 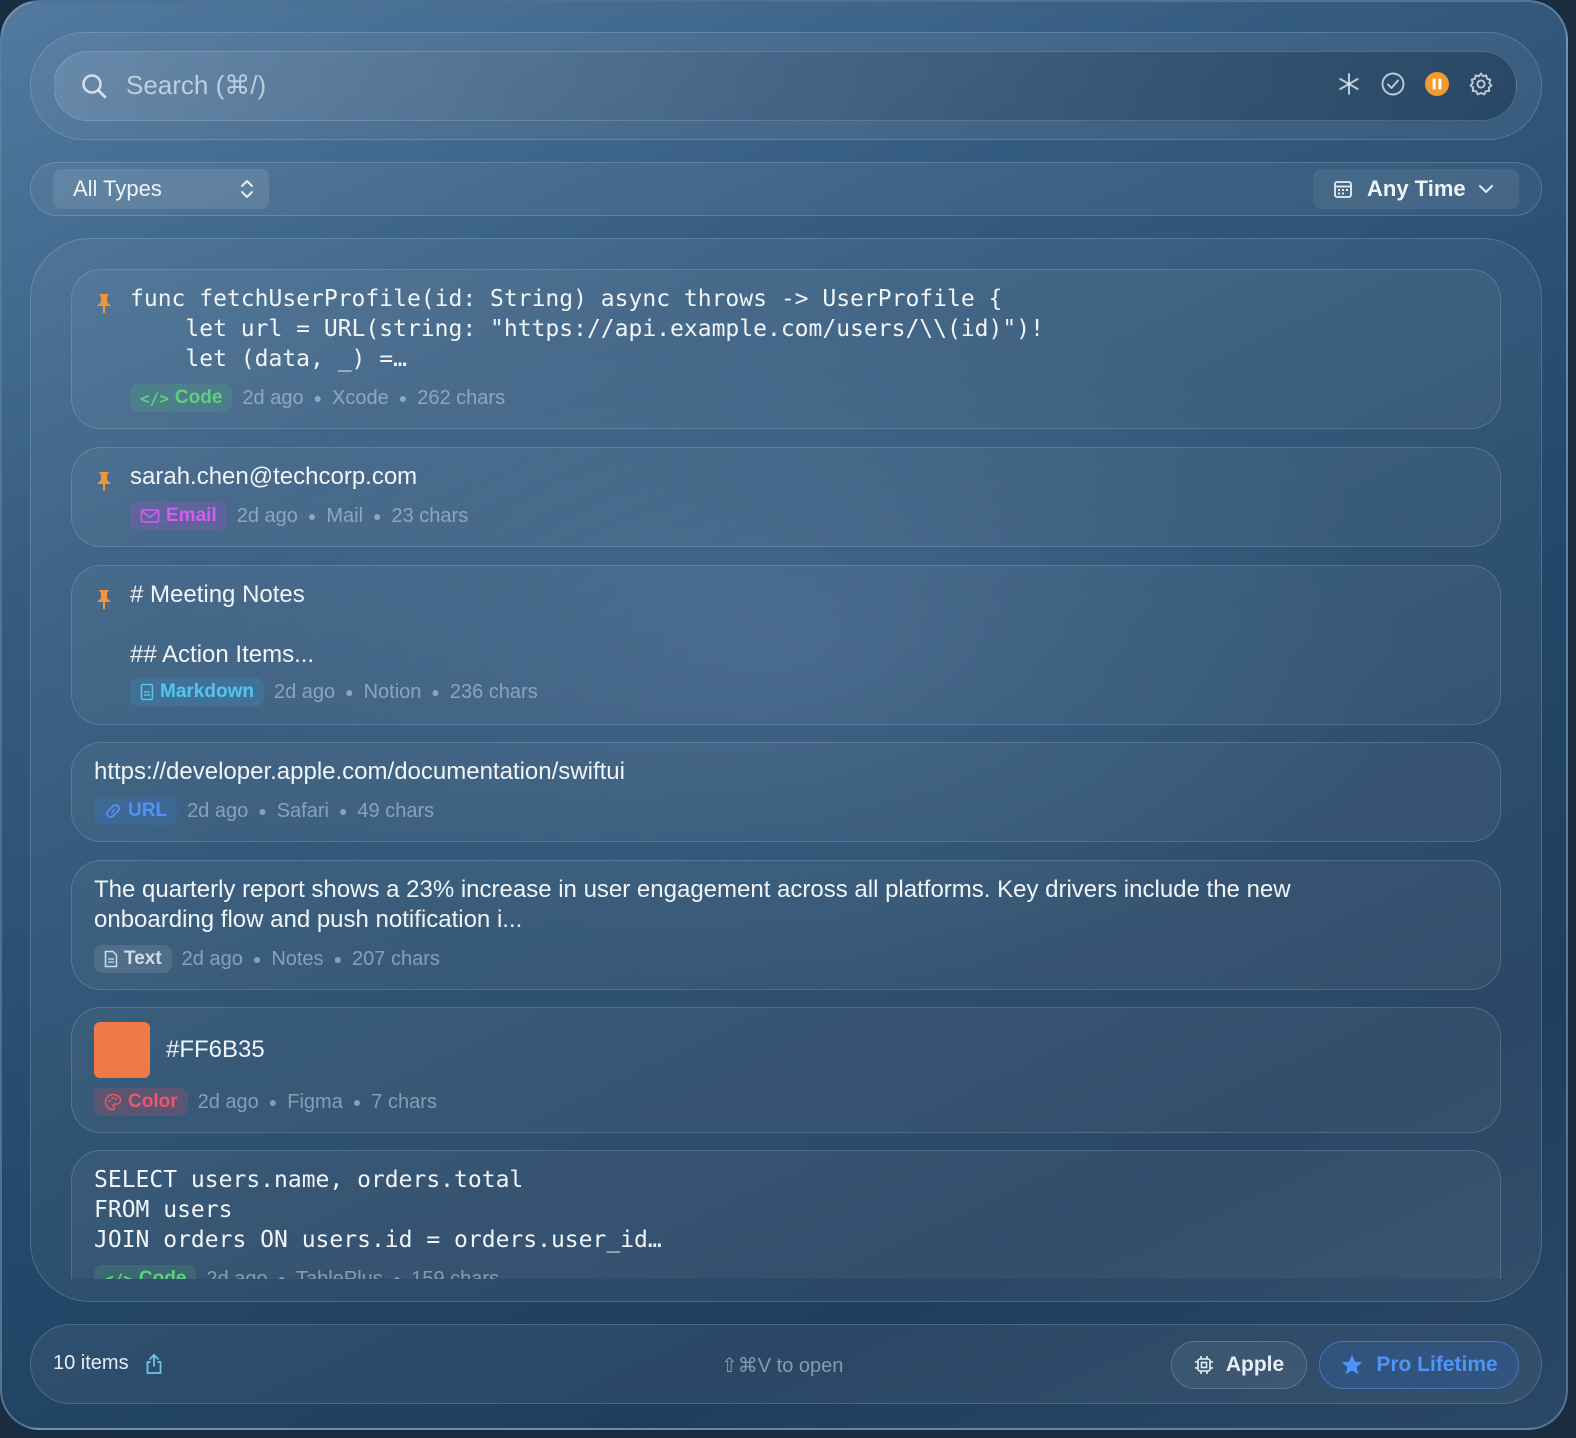 What do you see at coordinates (430, 515) in the screenshot?
I see `item-size: 23 chars` at bounding box center [430, 515].